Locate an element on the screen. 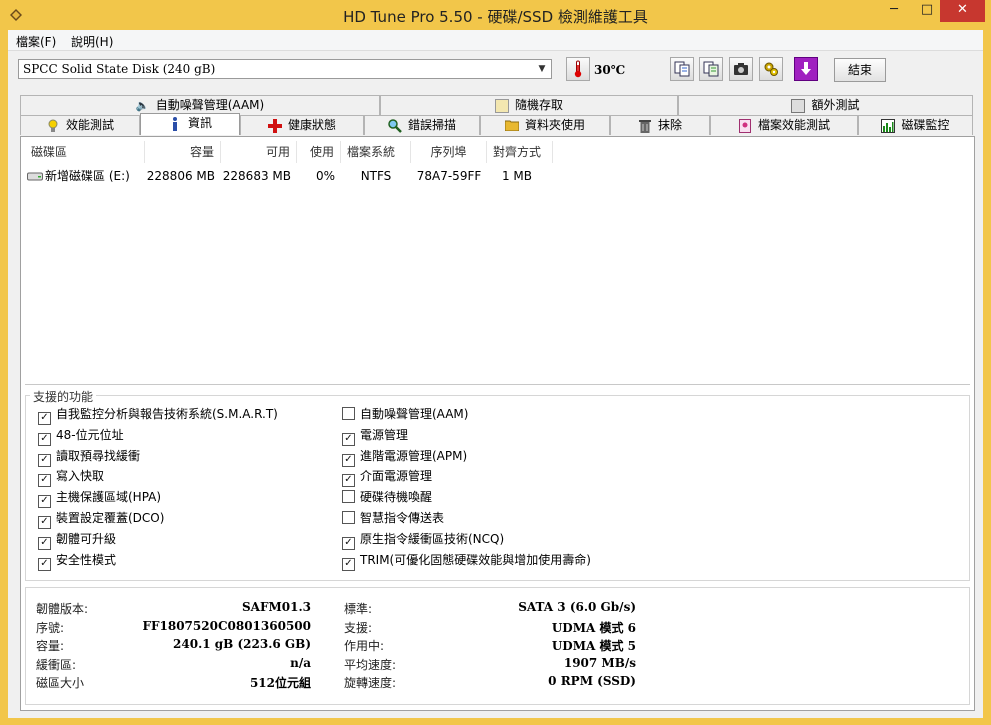 This screenshot has height=725, width=991. tab-disk-monitor: 磁碟監控 is located at coordinates (915, 125).